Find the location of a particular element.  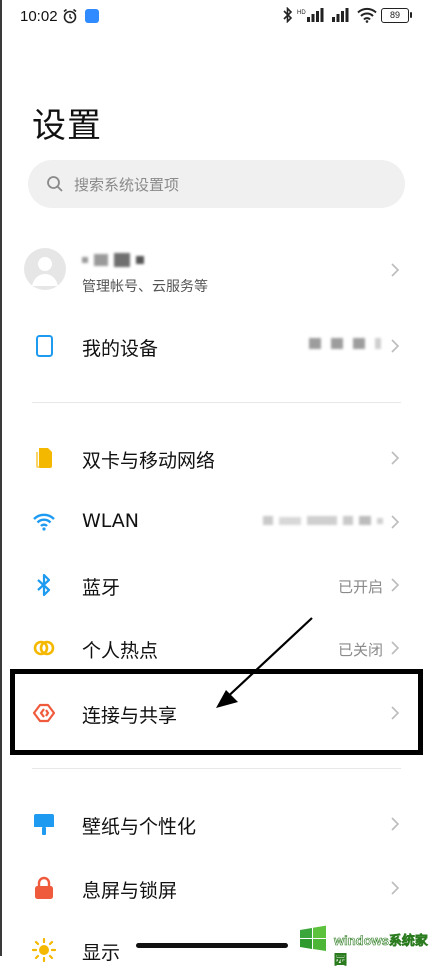

search-input: 搜索系统设置项 is located at coordinates (216, 184).